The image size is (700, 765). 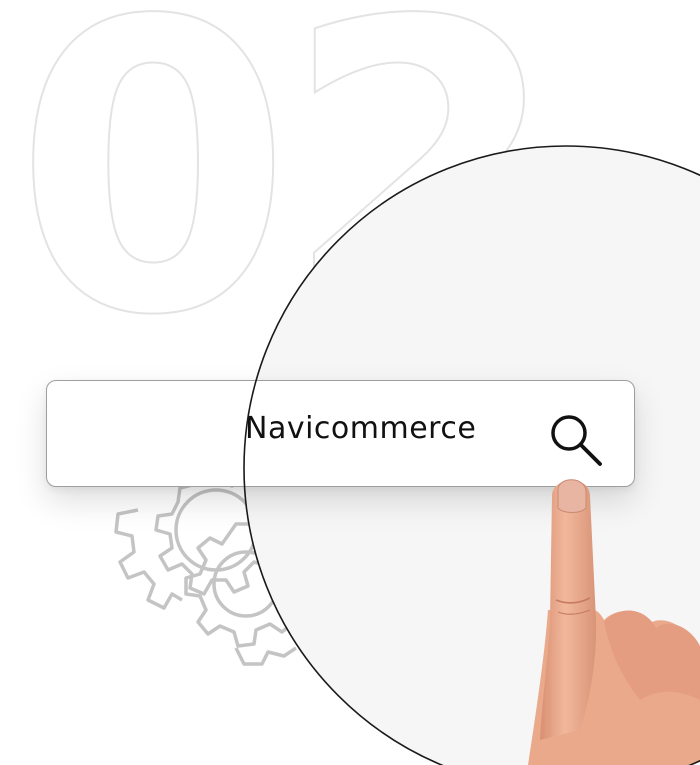 I want to click on pointing-finger, so click(x=614, y=622).